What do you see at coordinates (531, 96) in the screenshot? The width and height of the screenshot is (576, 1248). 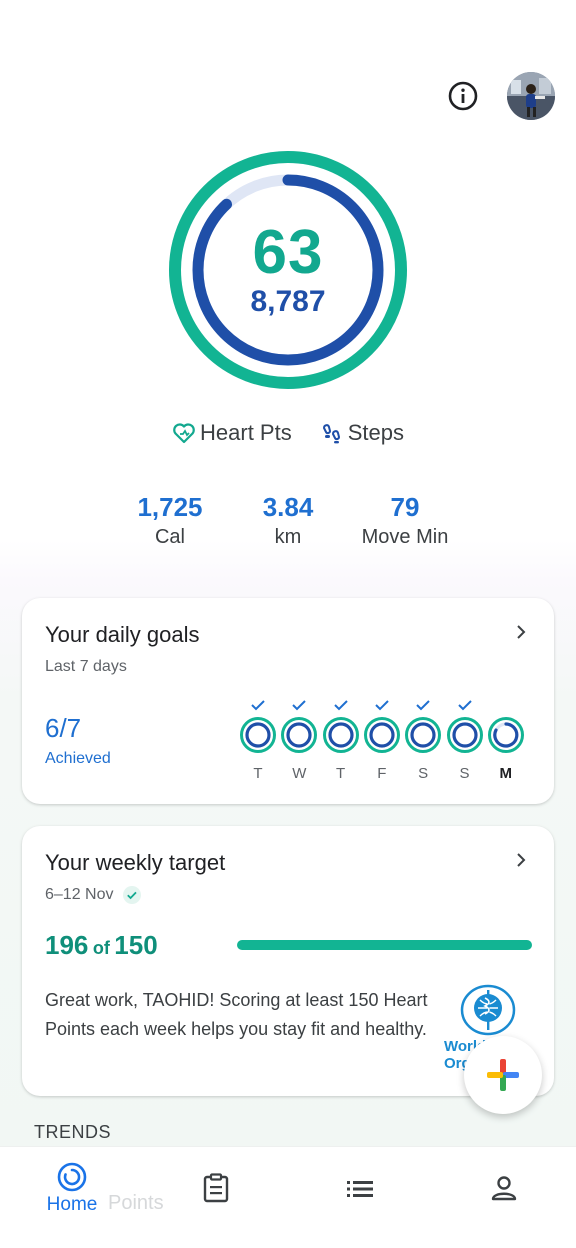 I see `avatar` at bounding box center [531, 96].